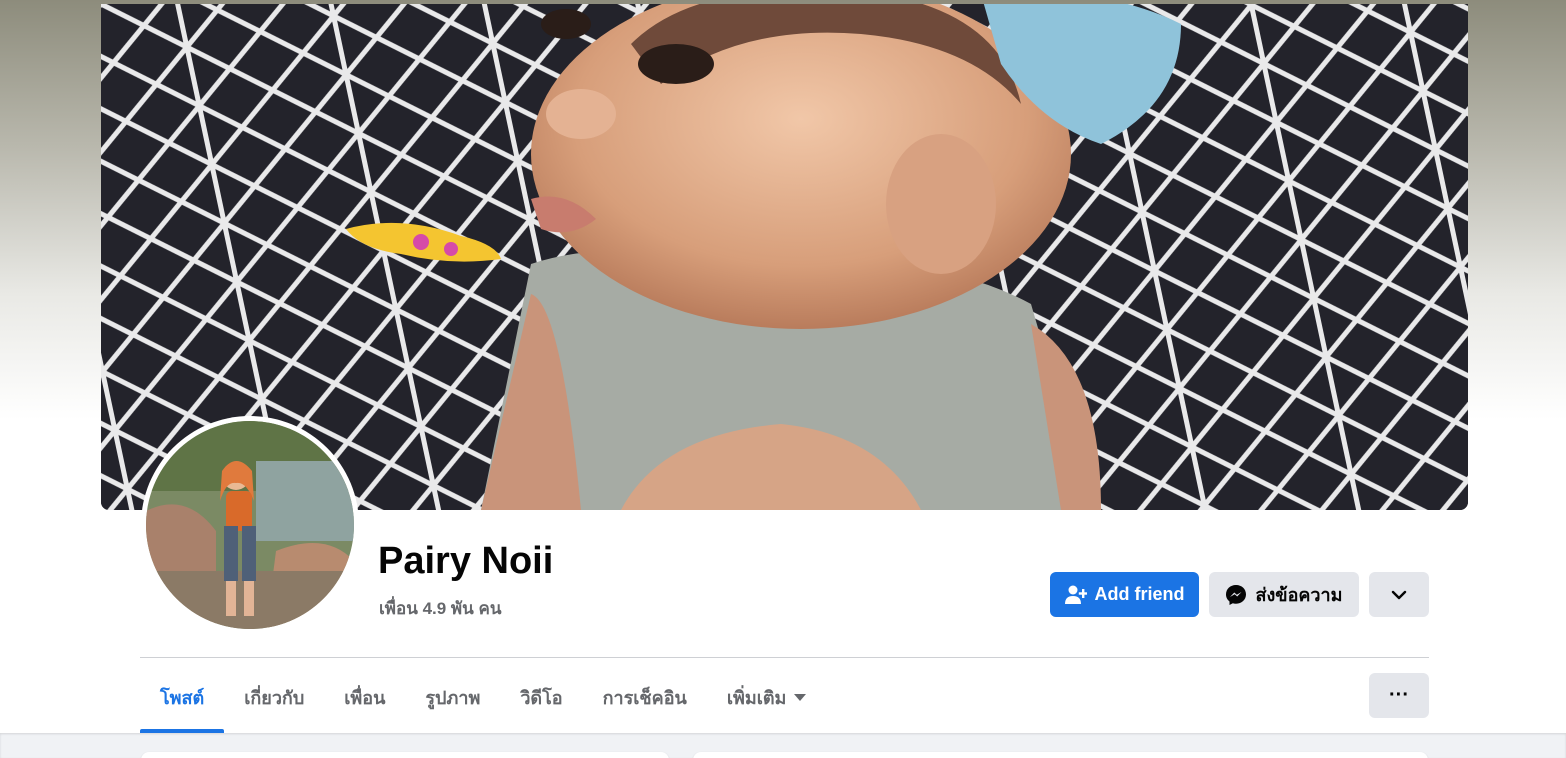  What do you see at coordinates (440, 608) in the screenshot?
I see `friends-count: เพื่อน 4.9 พัน คน` at bounding box center [440, 608].